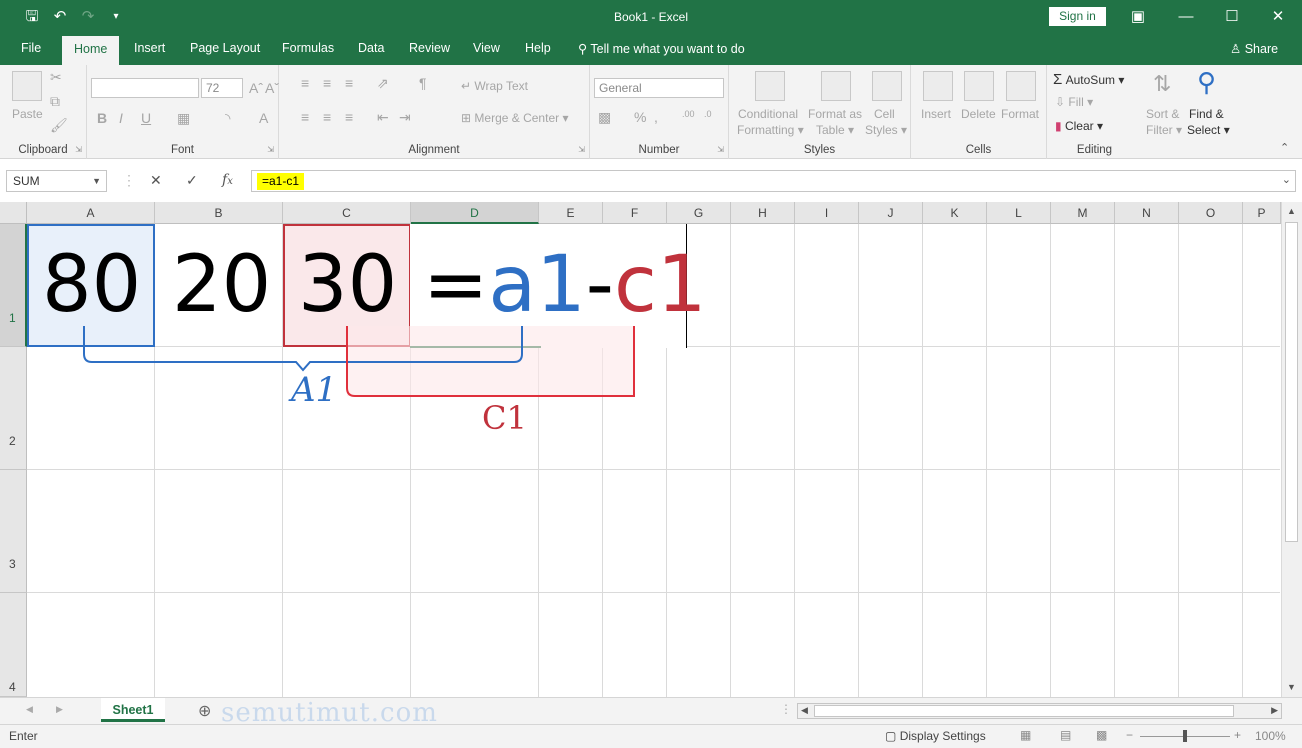 The width and height of the screenshot is (1302, 748). What do you see at coordinates (708, 114) in the screenshot?
I see `decrease-decimal-icon: .0` at bounding box center [708, 114].